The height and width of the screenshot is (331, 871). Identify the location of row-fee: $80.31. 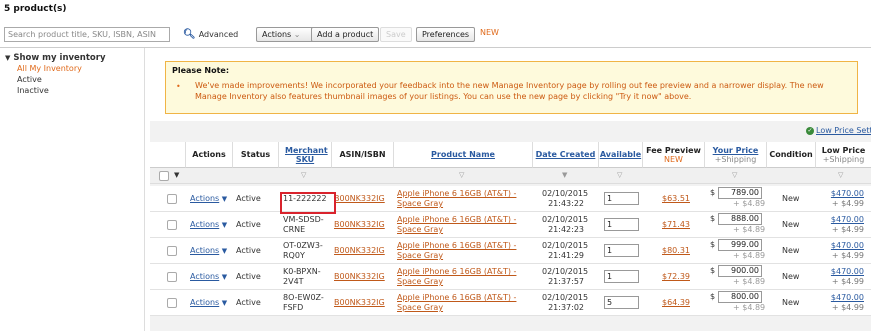
(676, 250).